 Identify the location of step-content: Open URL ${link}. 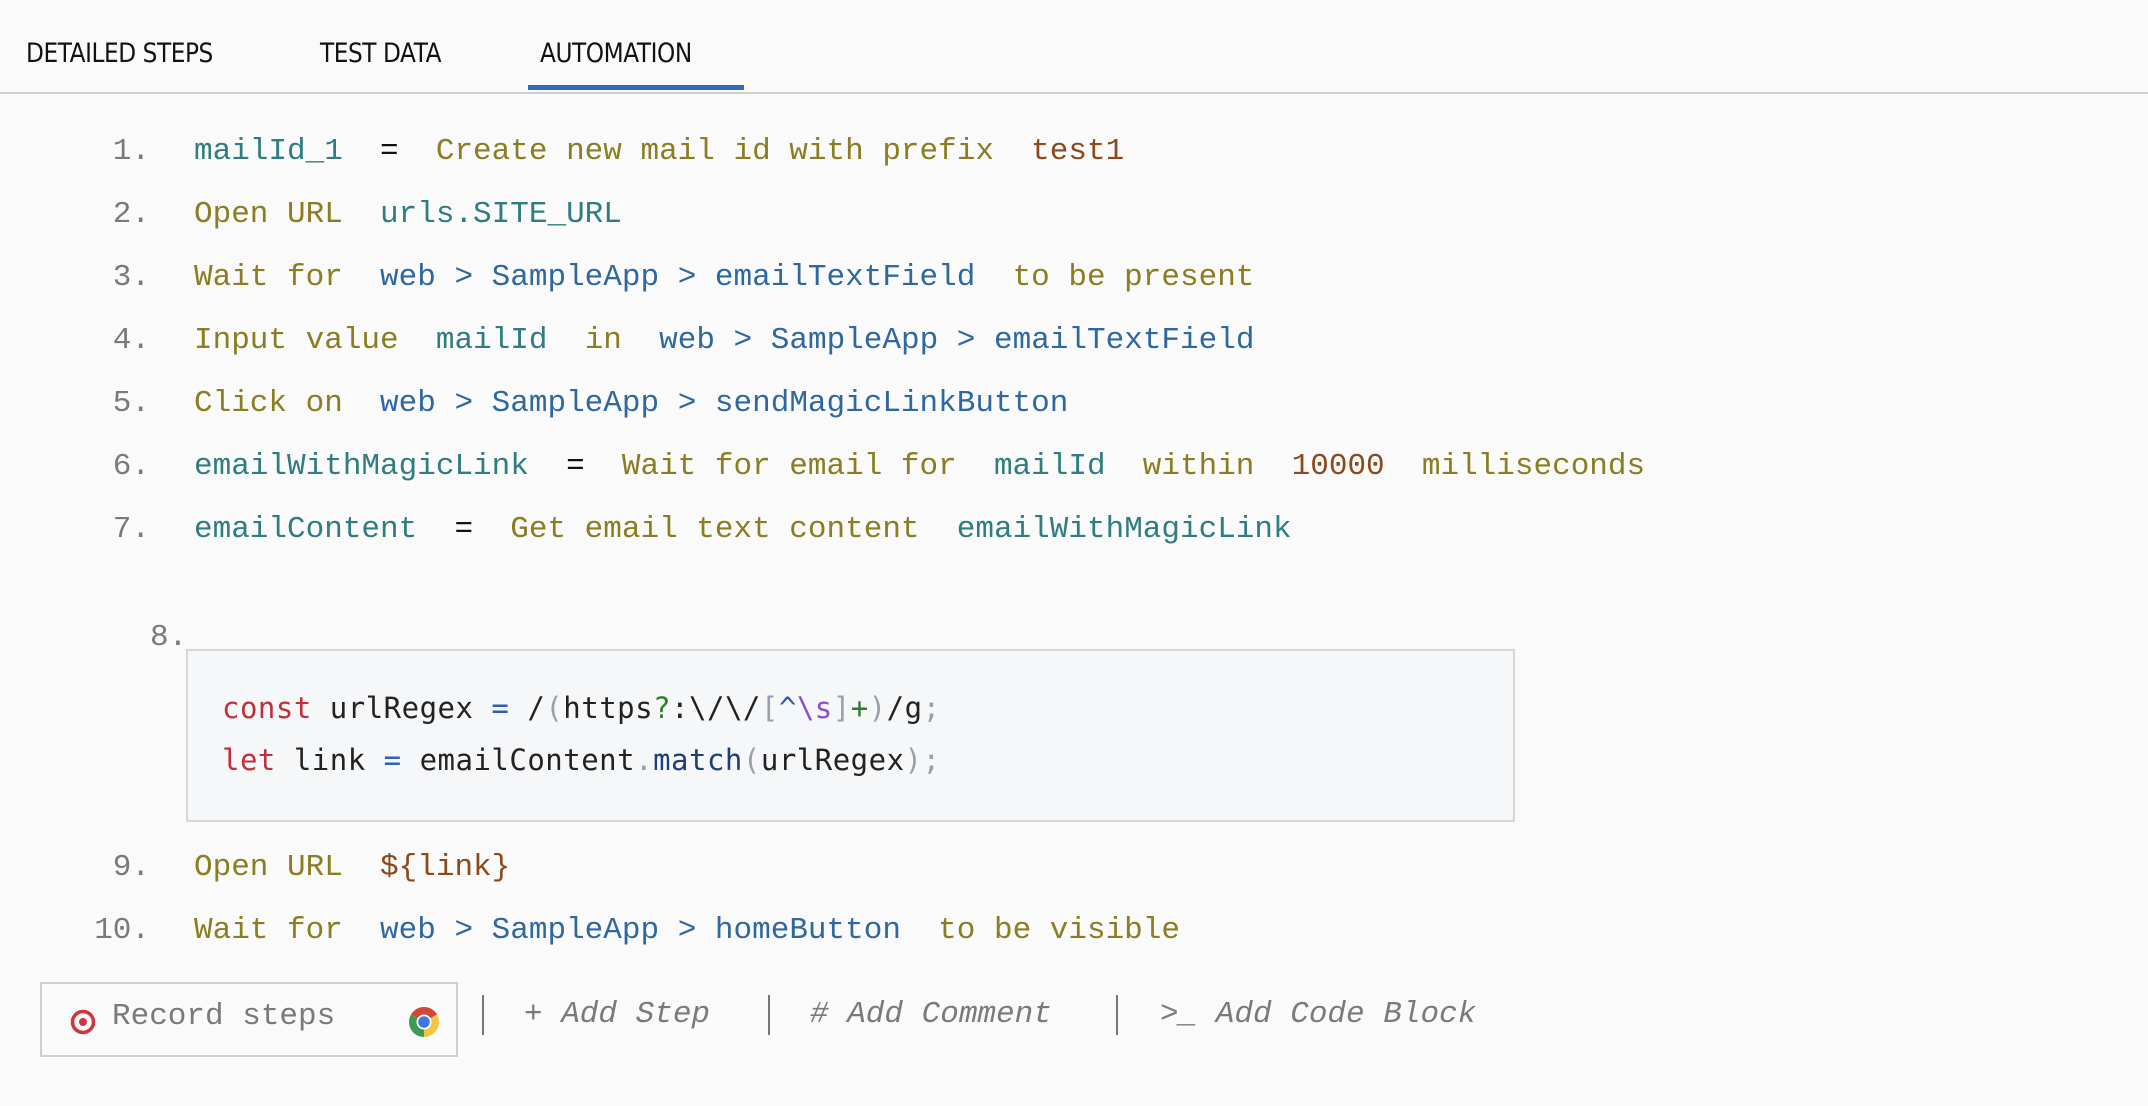
(352, 868).